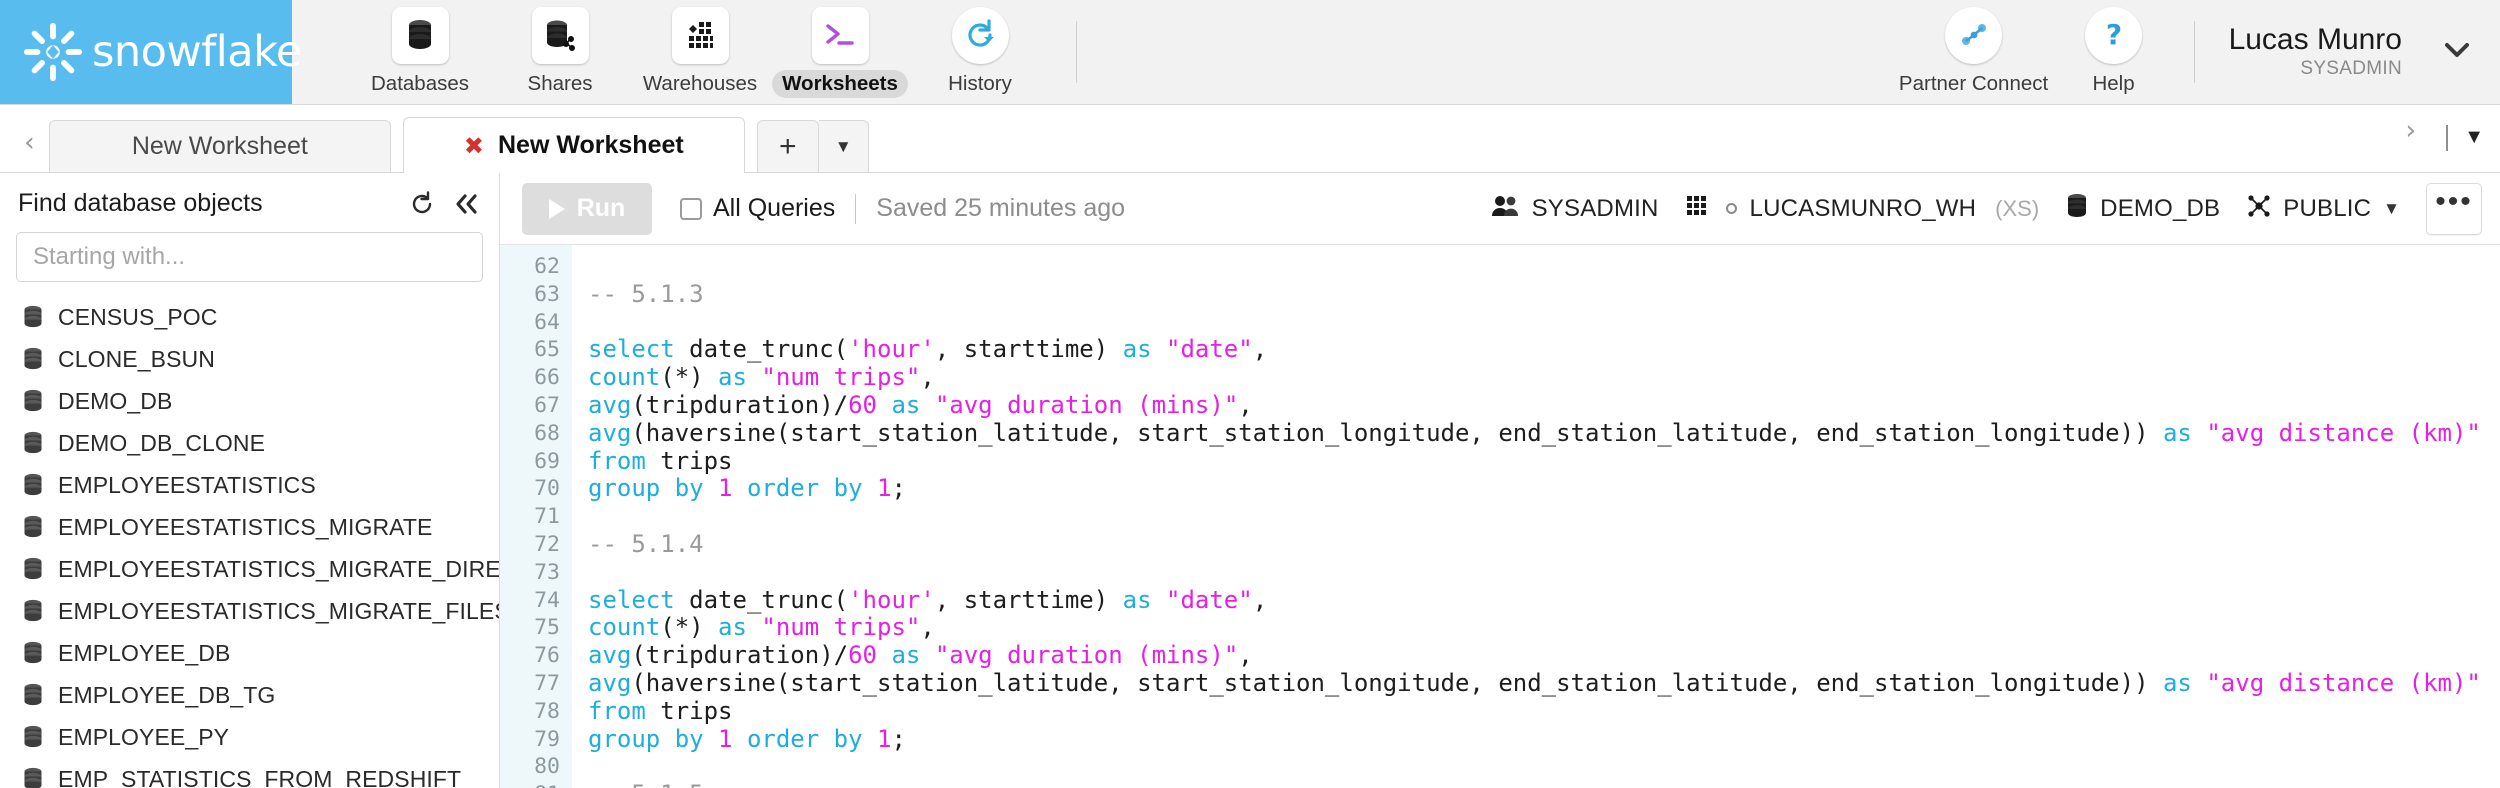 This screenshot has width=2500, height=788. What do you see at coordinates (249, 359) in the screenshot?
I see `database-list-item: CLONE_BSUN` at bounding box center [249, 359].